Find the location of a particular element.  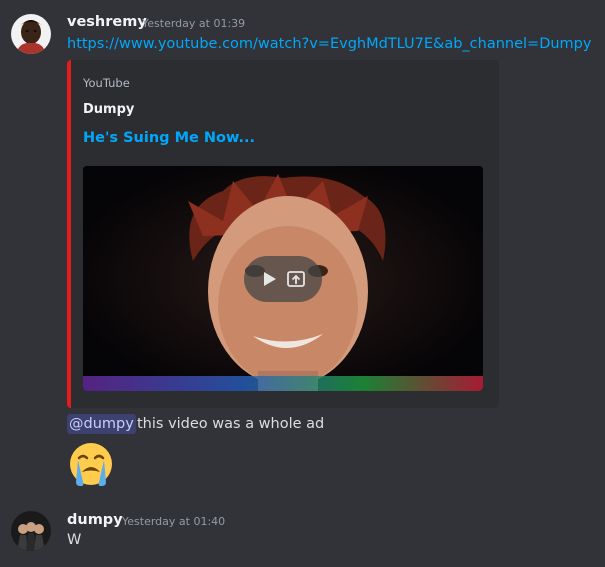

open-external-icon is located at coordinates (296, 279).